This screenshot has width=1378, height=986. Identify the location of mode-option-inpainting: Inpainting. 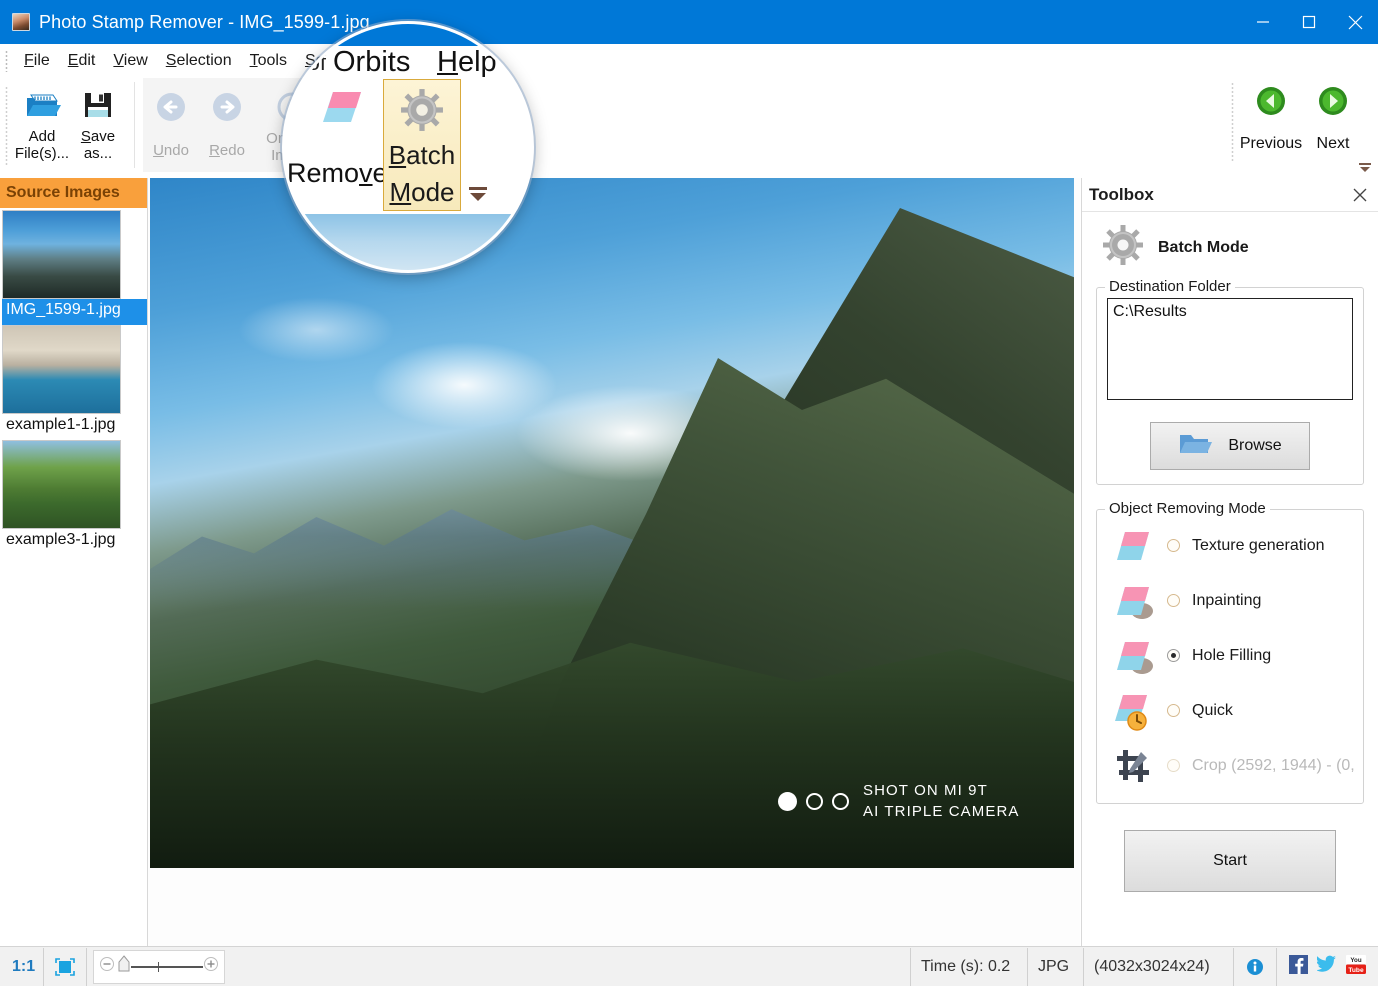
(1230, 600).